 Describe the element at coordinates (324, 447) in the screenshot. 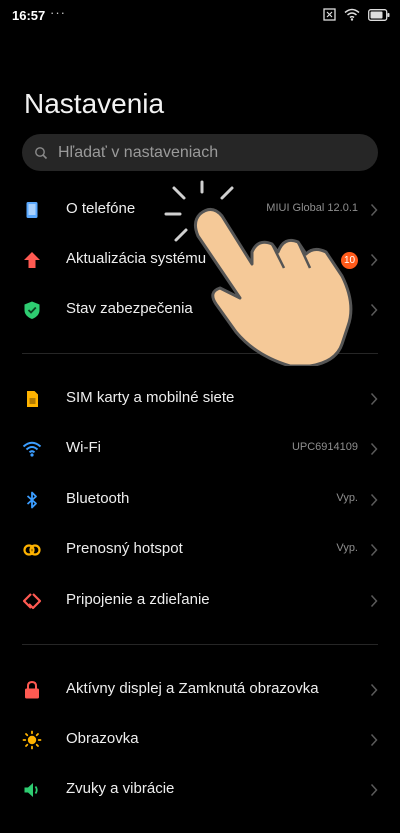

I see `settings-item-value: UPC6914109` at that location.